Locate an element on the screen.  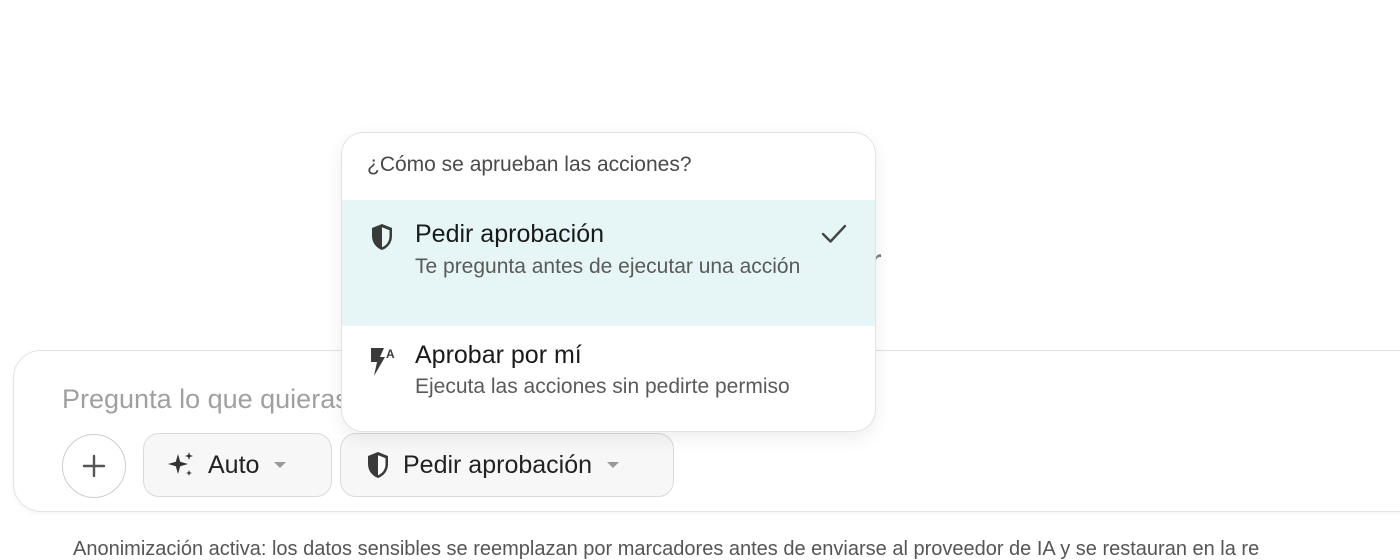
approval-mode-label: Pedir aprobación is located at coordinates (498, 464).